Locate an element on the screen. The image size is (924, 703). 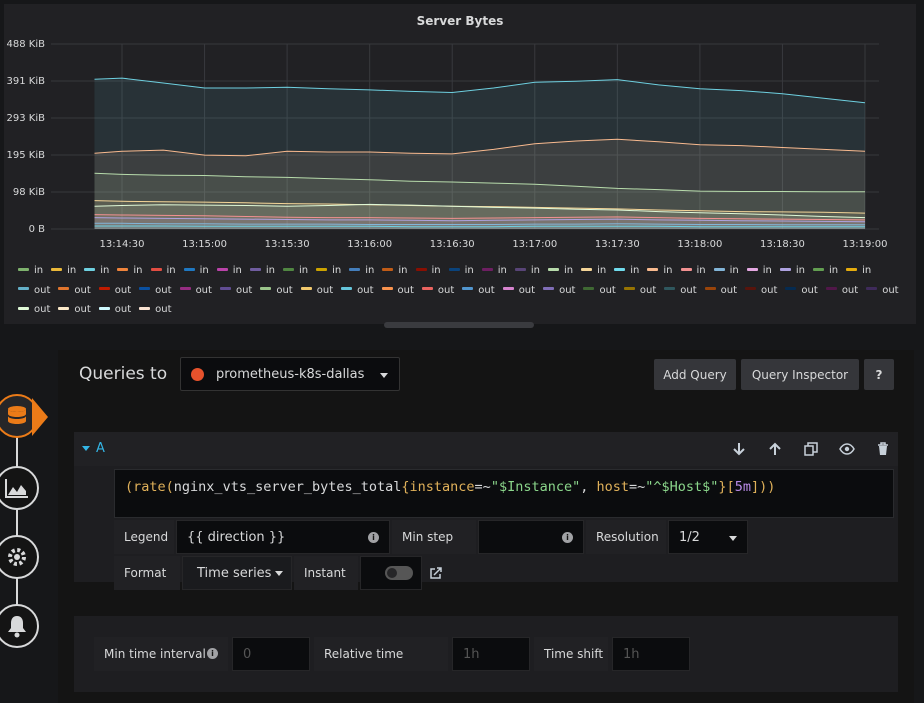
queries-to-label: Queries to is located at coordinates (123, 374).